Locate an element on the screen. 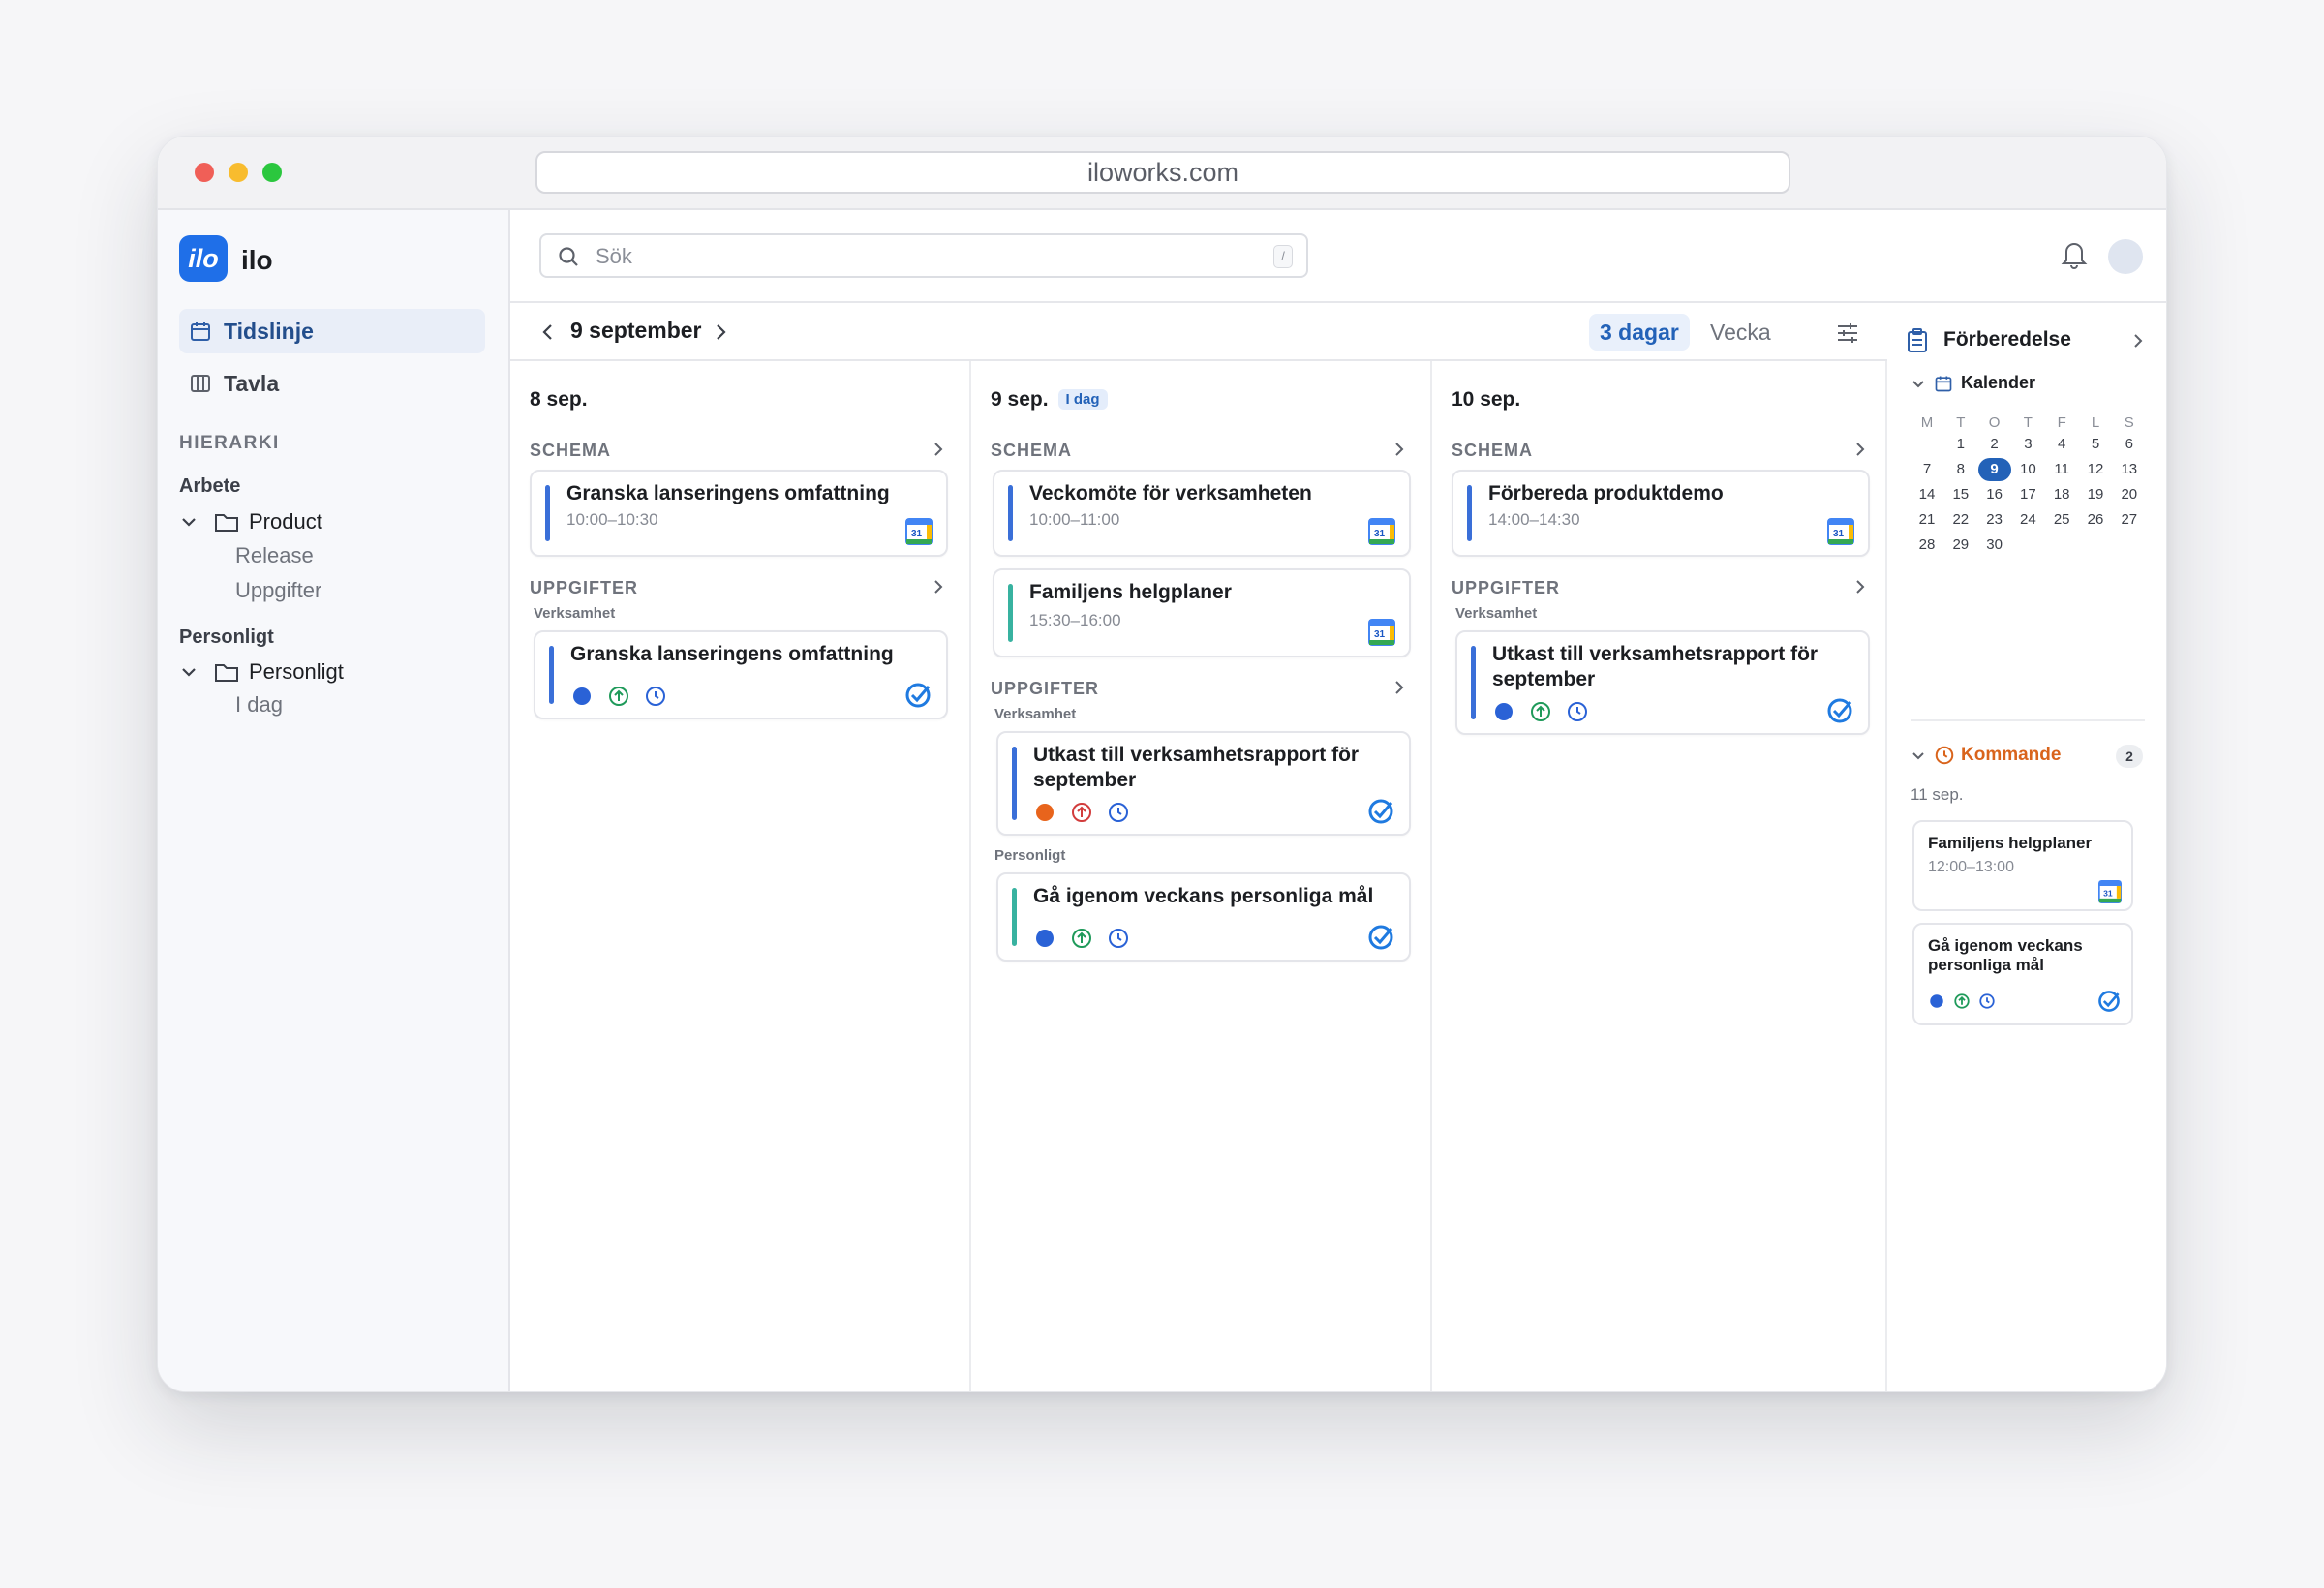 The image size is (2324, 1588). upcoming-count-badge: 2 is located at coordinates (2129, 756).